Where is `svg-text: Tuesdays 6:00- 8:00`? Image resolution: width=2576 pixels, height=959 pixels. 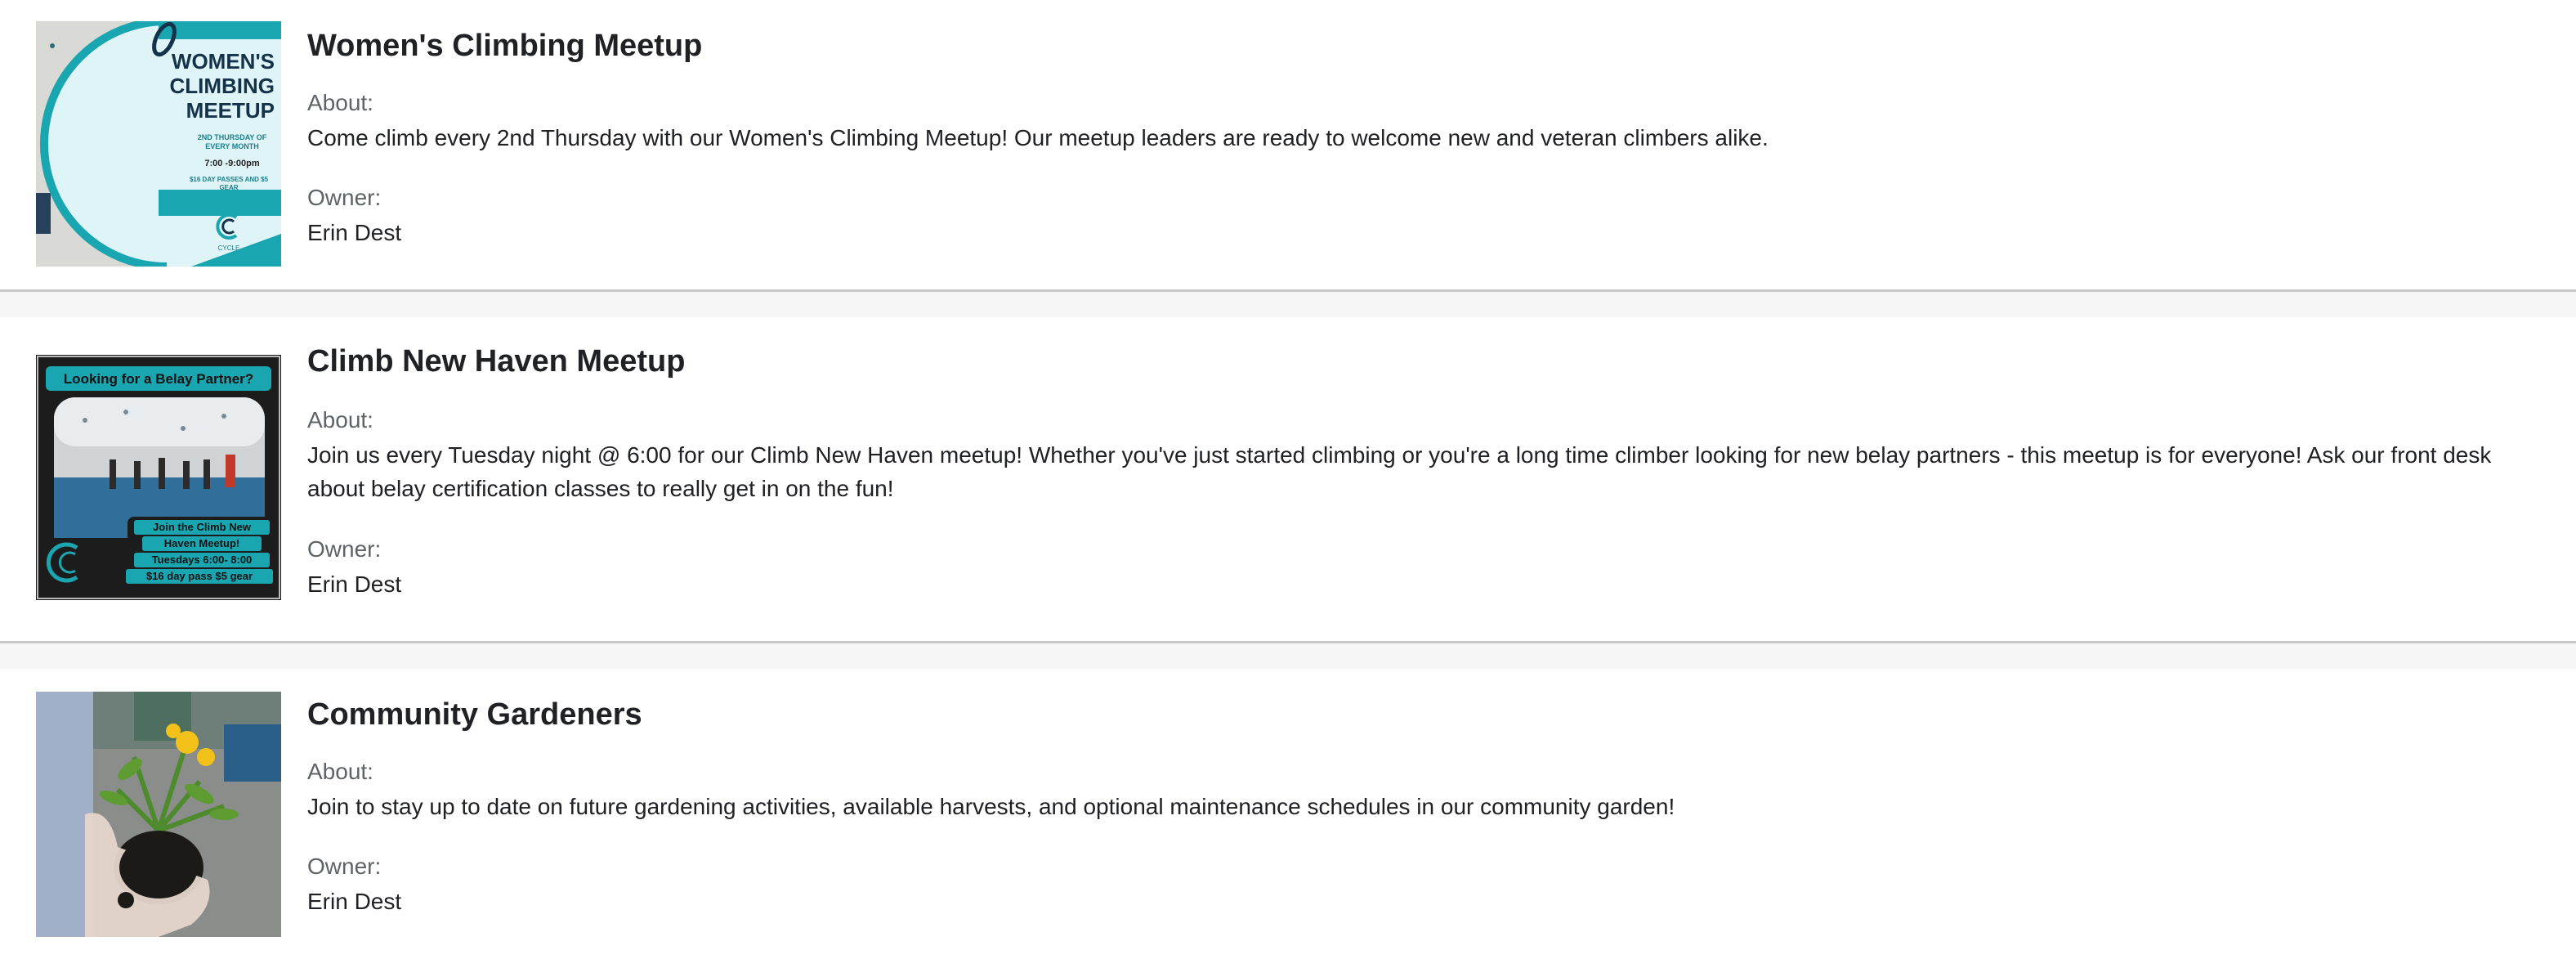
svg-text: Tuesdays 6:00- 8:00 is located at coordinates (202, 559).